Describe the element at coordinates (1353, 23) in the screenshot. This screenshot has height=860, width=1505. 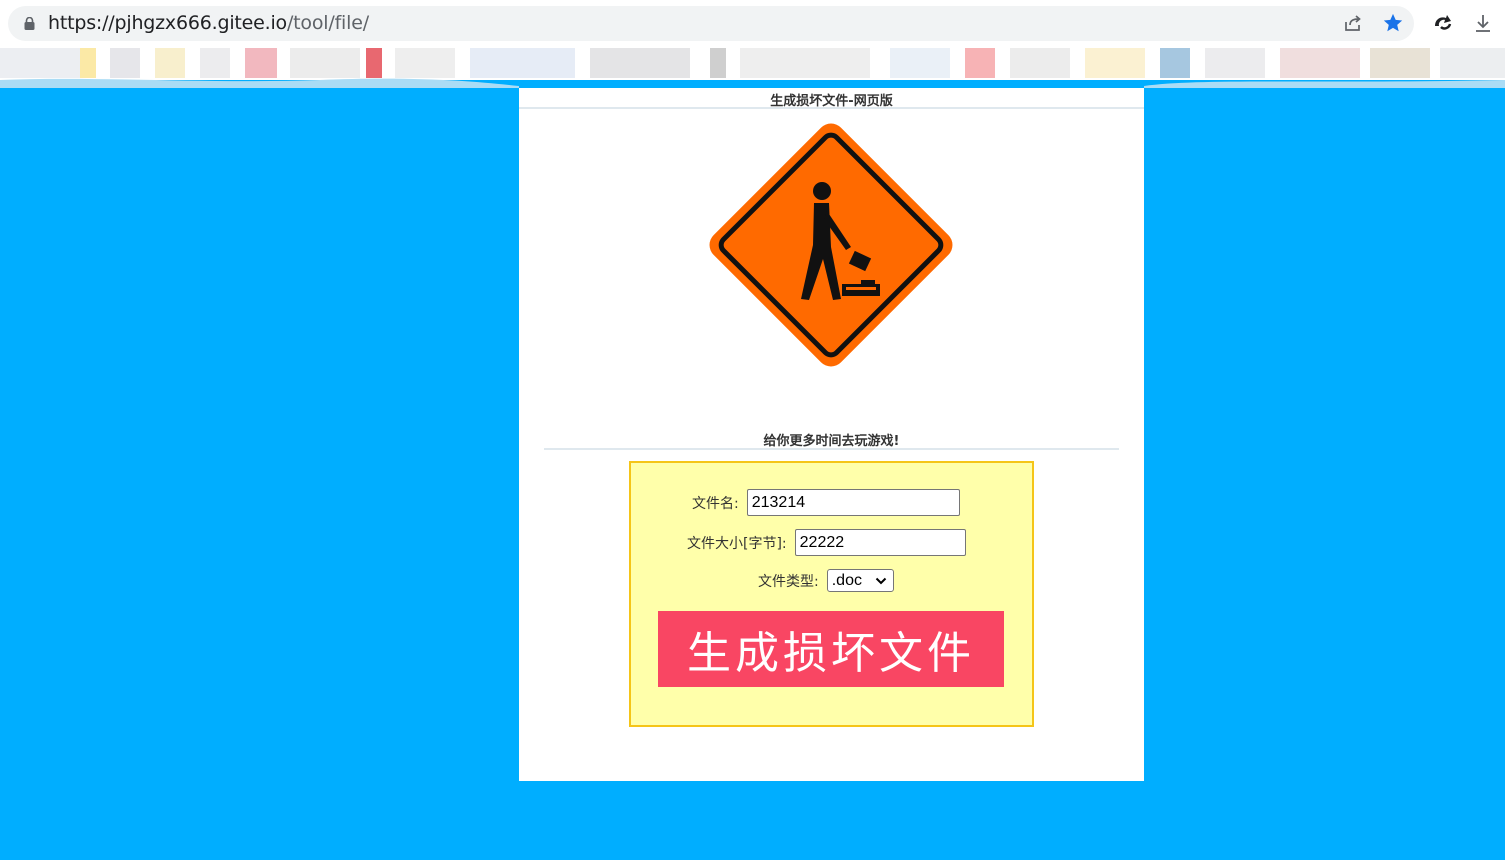
I see `share-icon` at that location.